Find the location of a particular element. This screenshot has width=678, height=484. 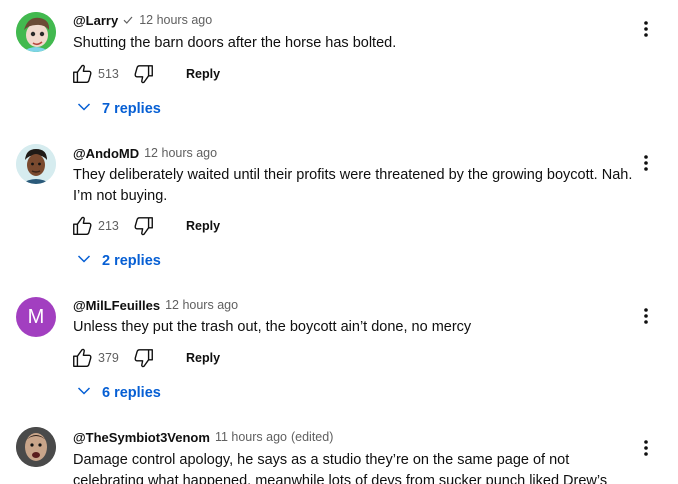

comment-header: @AndoMD 12 hours ago is located at coordinates (145, 153).